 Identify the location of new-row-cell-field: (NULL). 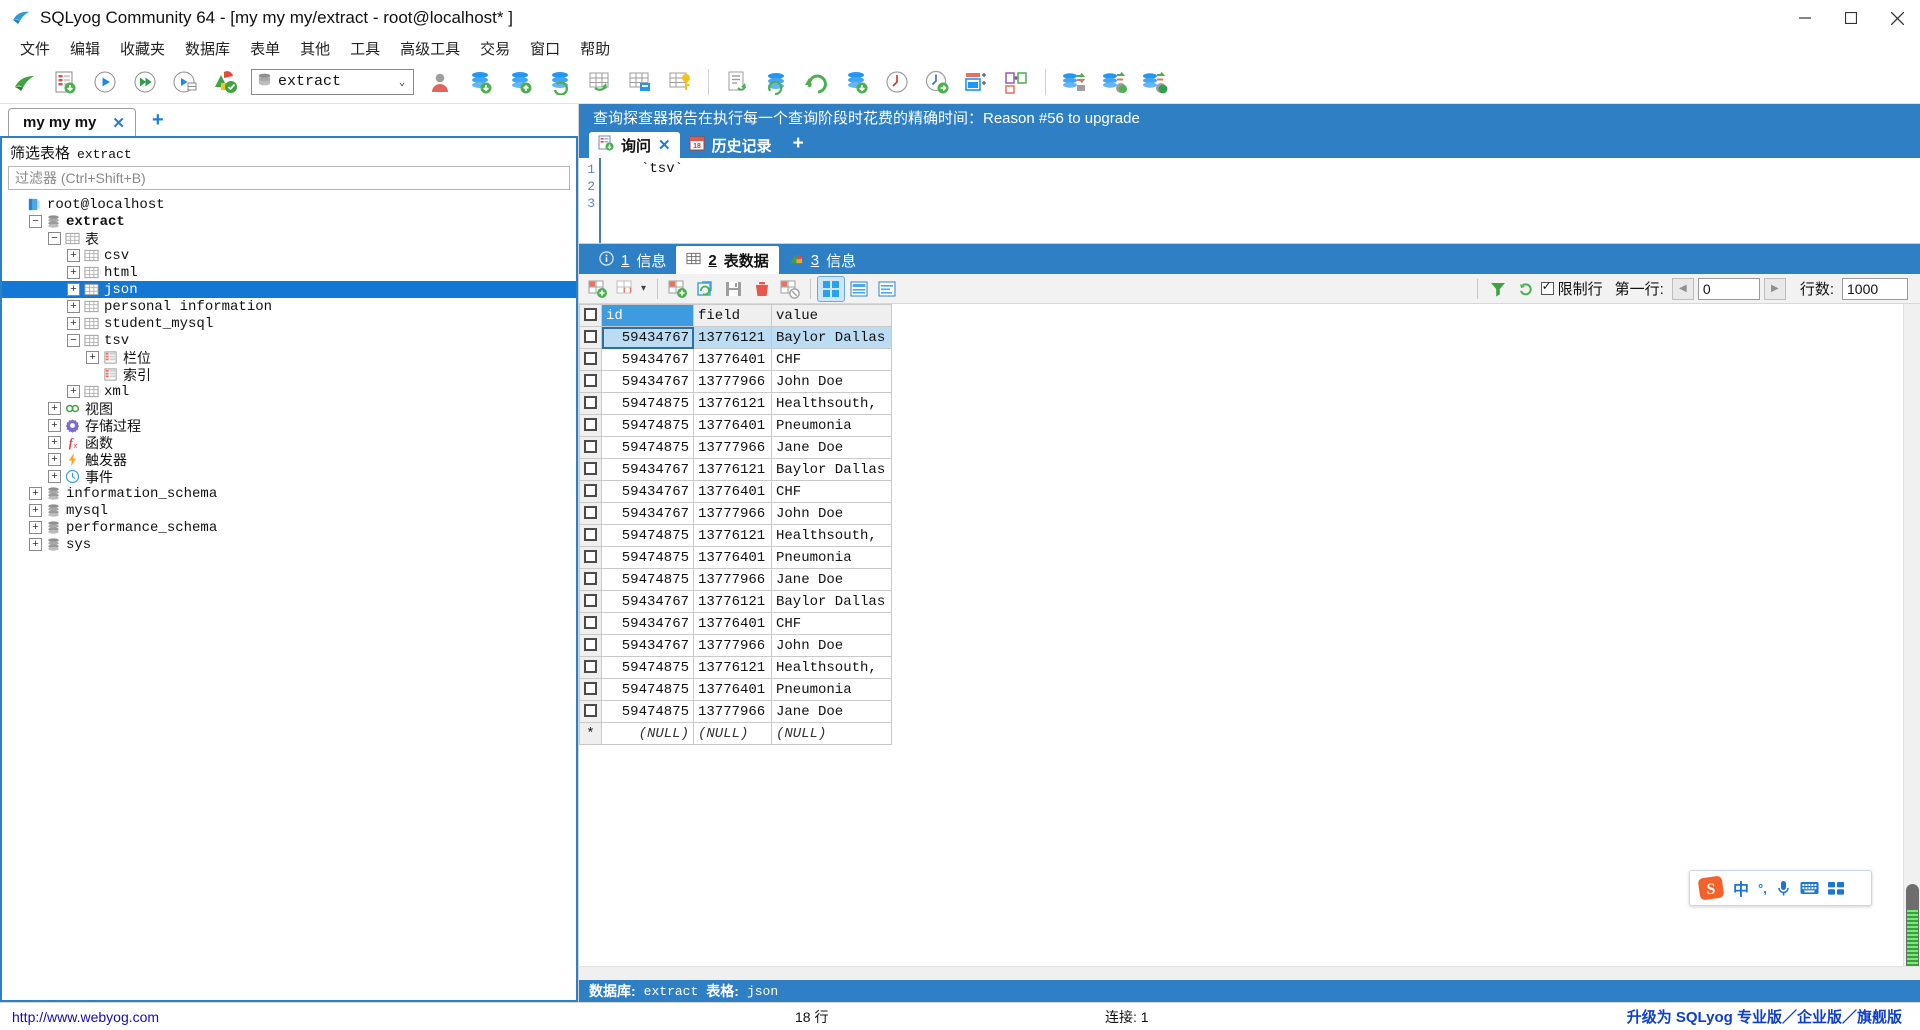
(732, 733).